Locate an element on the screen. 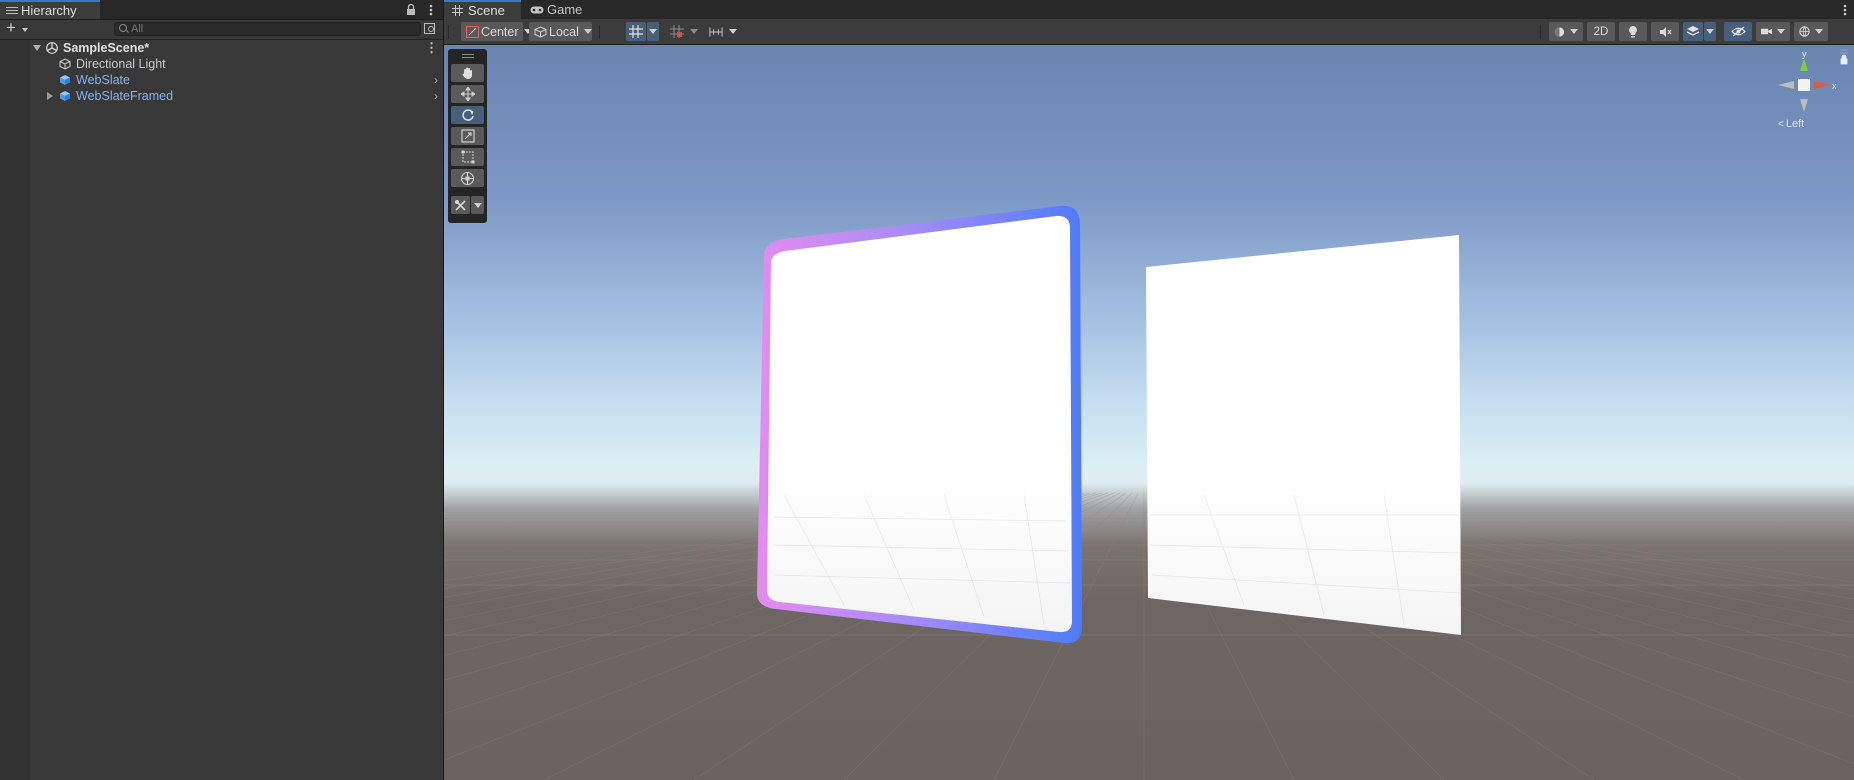 Image resolution: width=1854 pixels, height=780 pixels. toggle-2d-button: 2D is located at coordinates (1601, 31).